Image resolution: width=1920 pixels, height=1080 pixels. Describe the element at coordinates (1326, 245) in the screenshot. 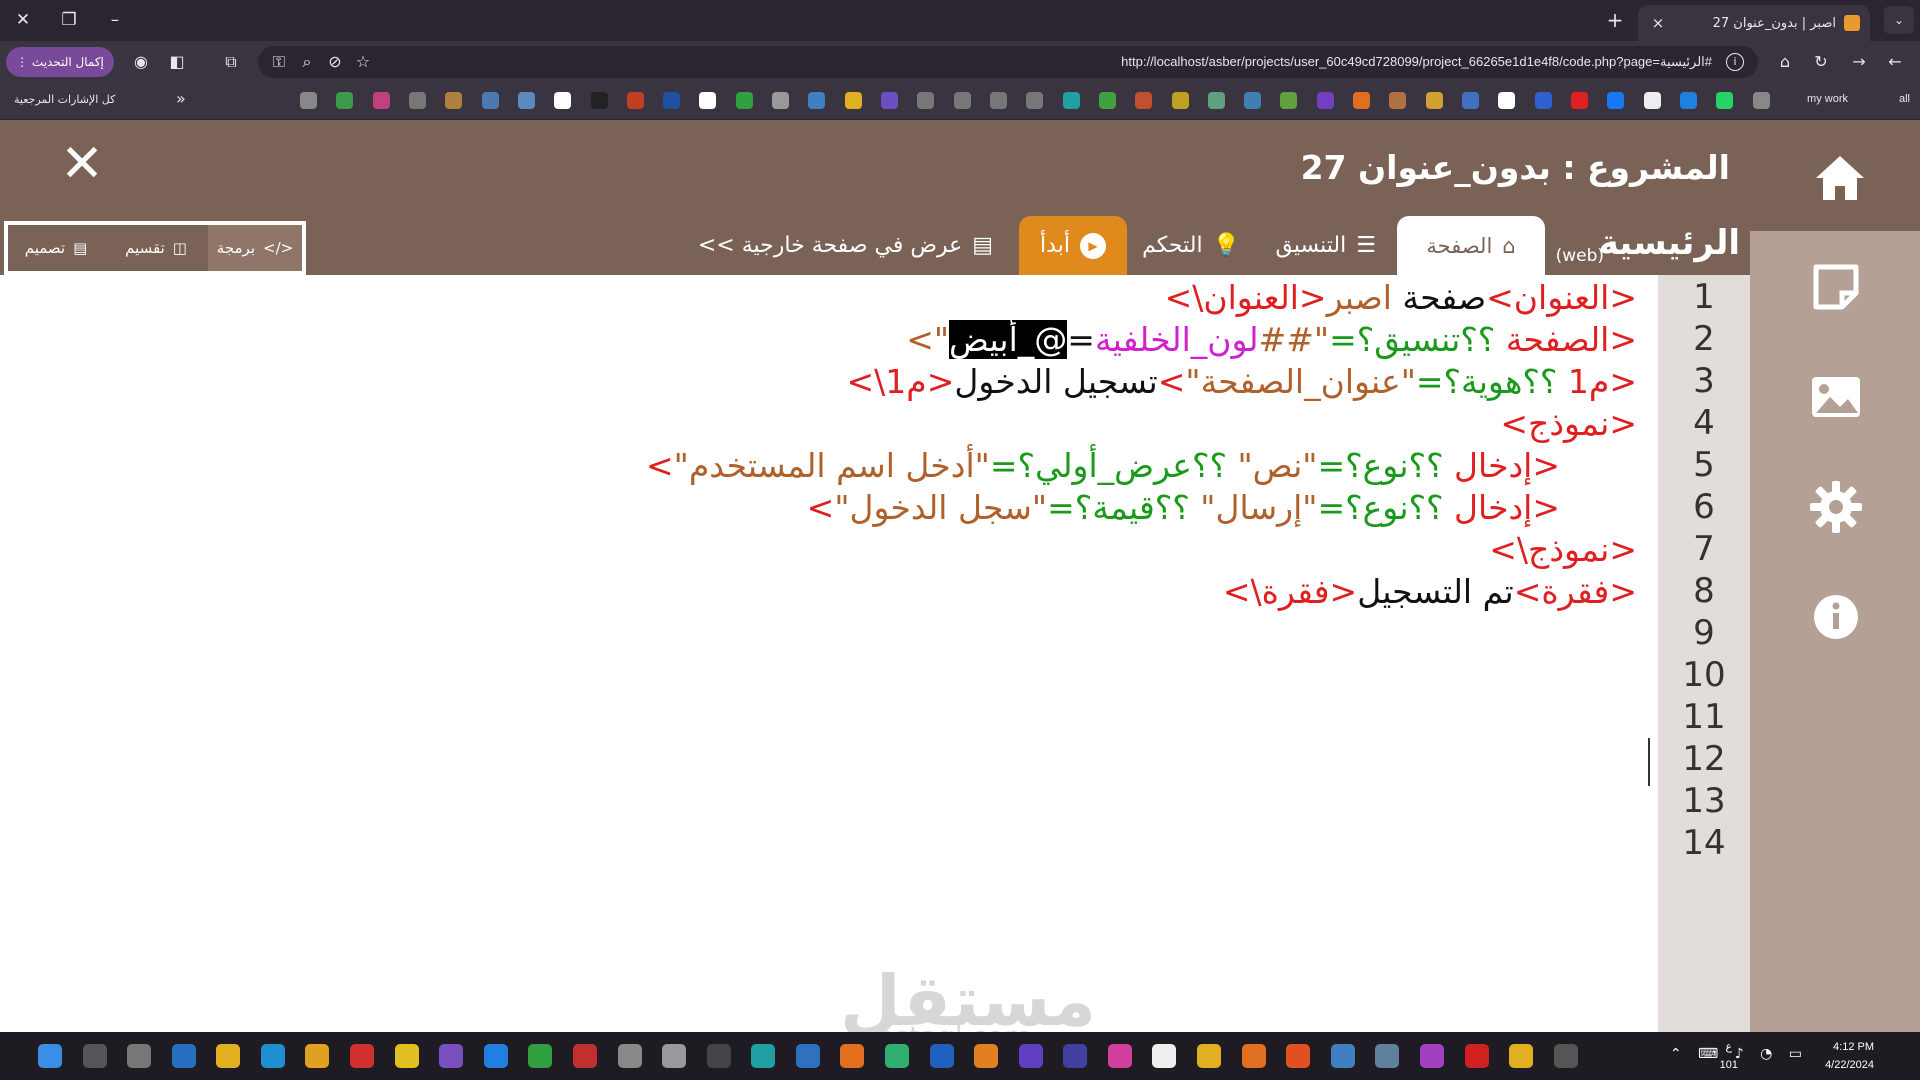

I see `tab-format: ☰ التنسيق` at that location.